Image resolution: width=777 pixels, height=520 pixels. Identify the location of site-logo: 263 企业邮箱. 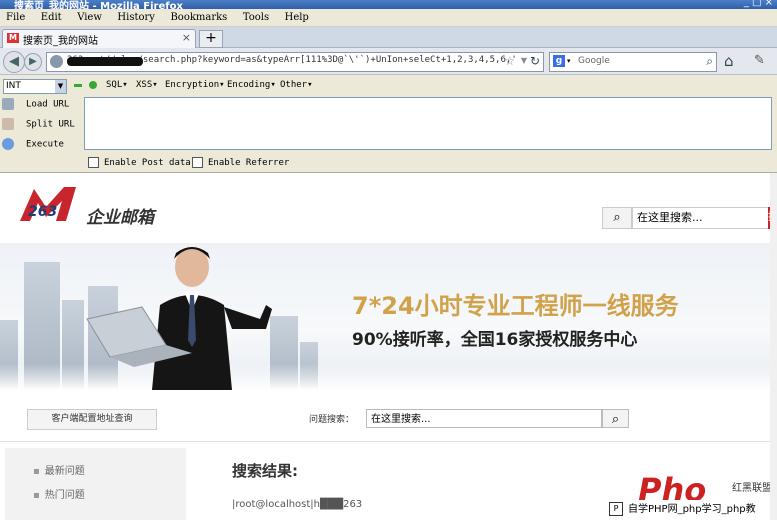
(101, 206).